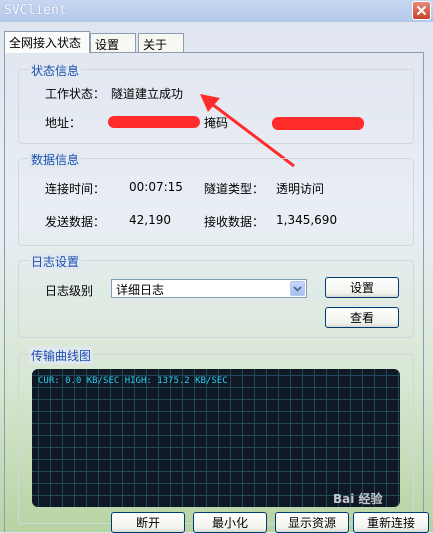 This screenshot has width=433, height=533. Describe the element at coordinates (55, 261) in the screenshot. I see `log-group-legend: 日志设置` at that location.